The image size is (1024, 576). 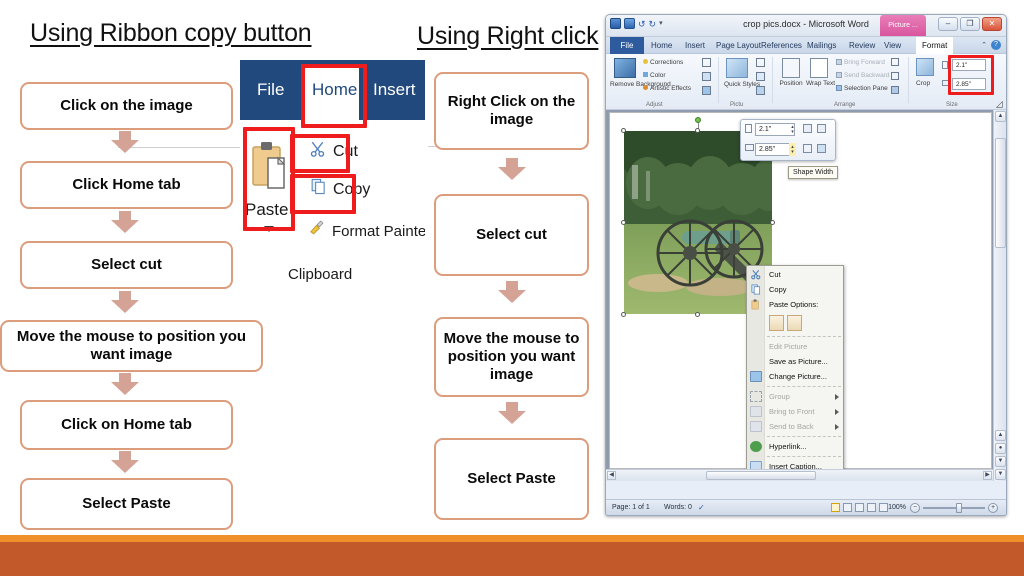 I want to click on tab-insert: Insert, so click(x=695, y=45).